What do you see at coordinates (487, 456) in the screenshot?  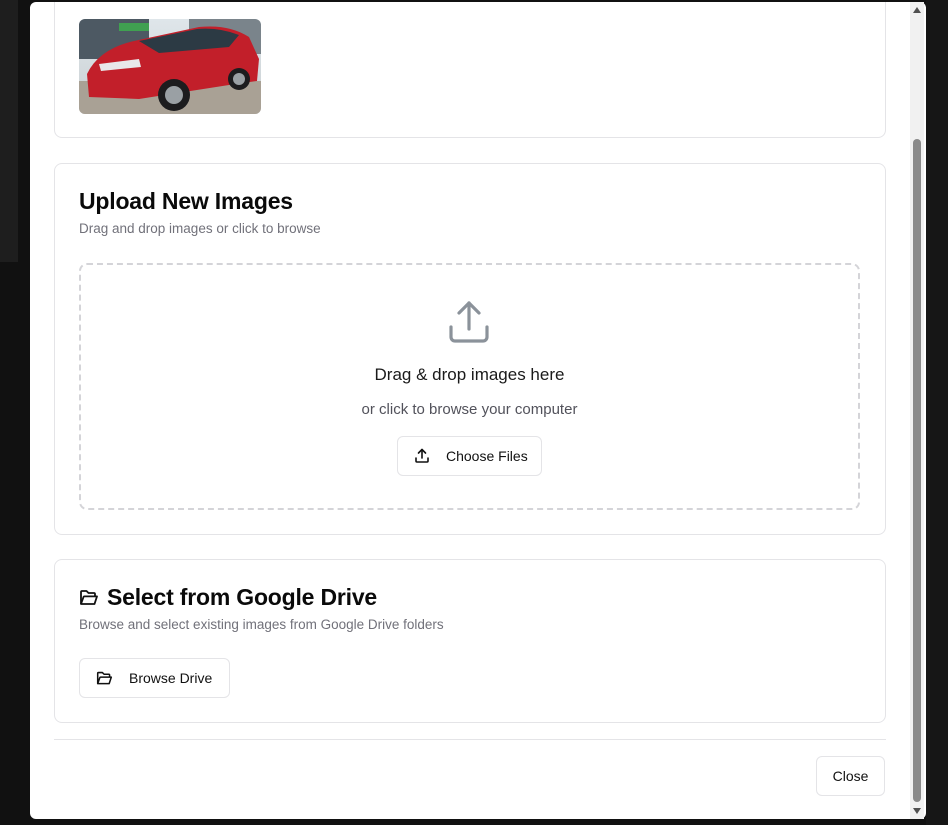 I see `choose-files-label: Choose Files` at bounding box center [487, 456].